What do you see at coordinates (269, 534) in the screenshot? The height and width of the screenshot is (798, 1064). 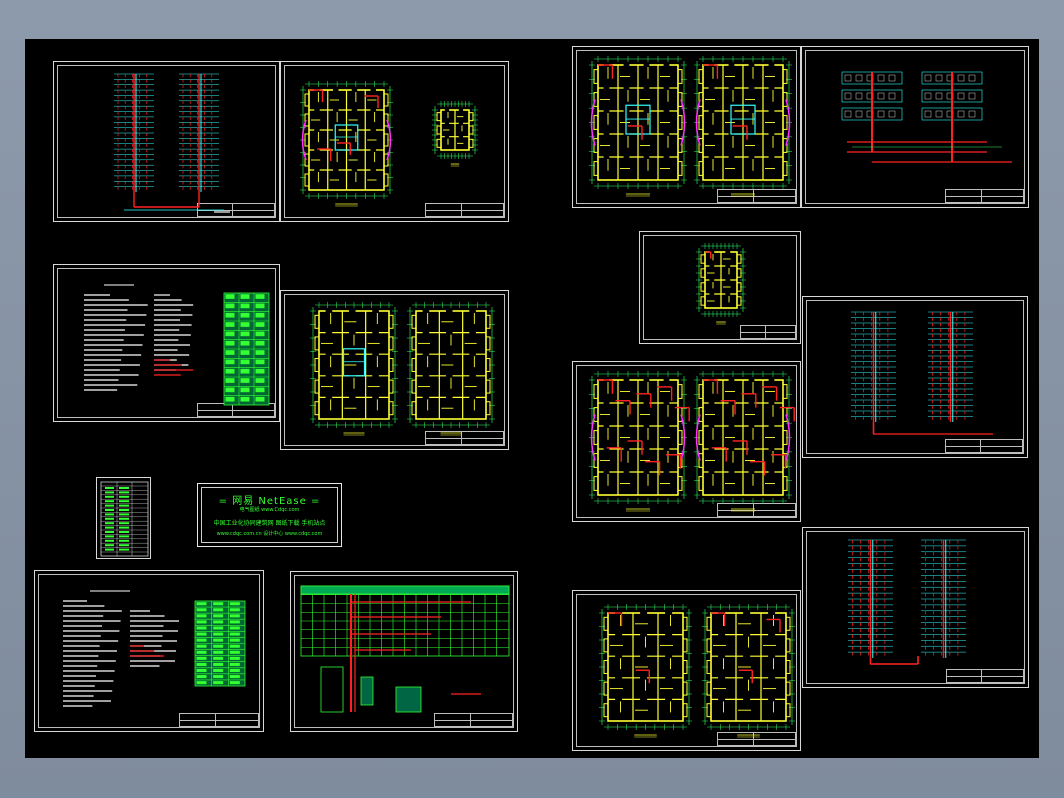 I see `watermark-line-3: www.cdqc.com.cn 设计中心 www.cdqc.com` at bounding box center [269, 534].